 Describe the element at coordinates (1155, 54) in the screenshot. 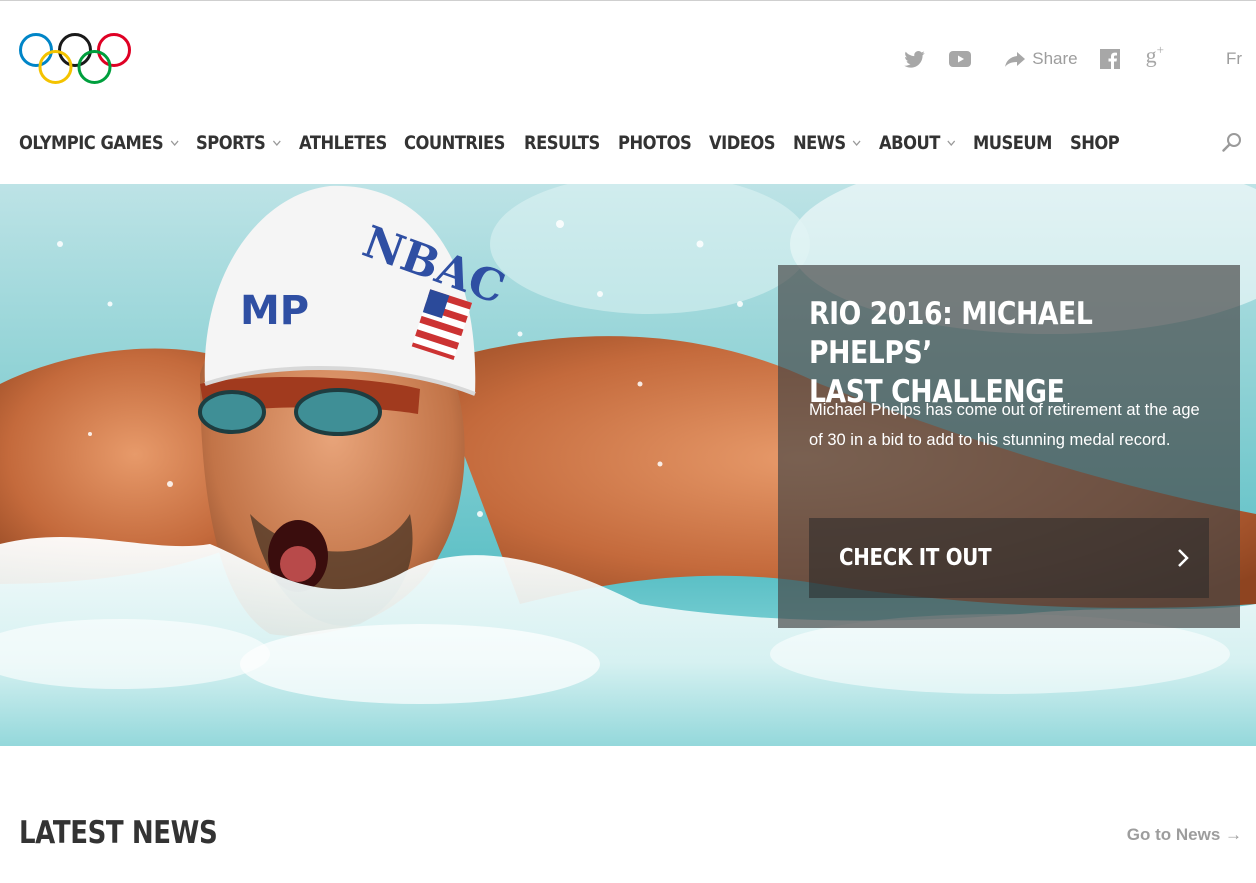

I see `google-plus-icon: g+` at that location.